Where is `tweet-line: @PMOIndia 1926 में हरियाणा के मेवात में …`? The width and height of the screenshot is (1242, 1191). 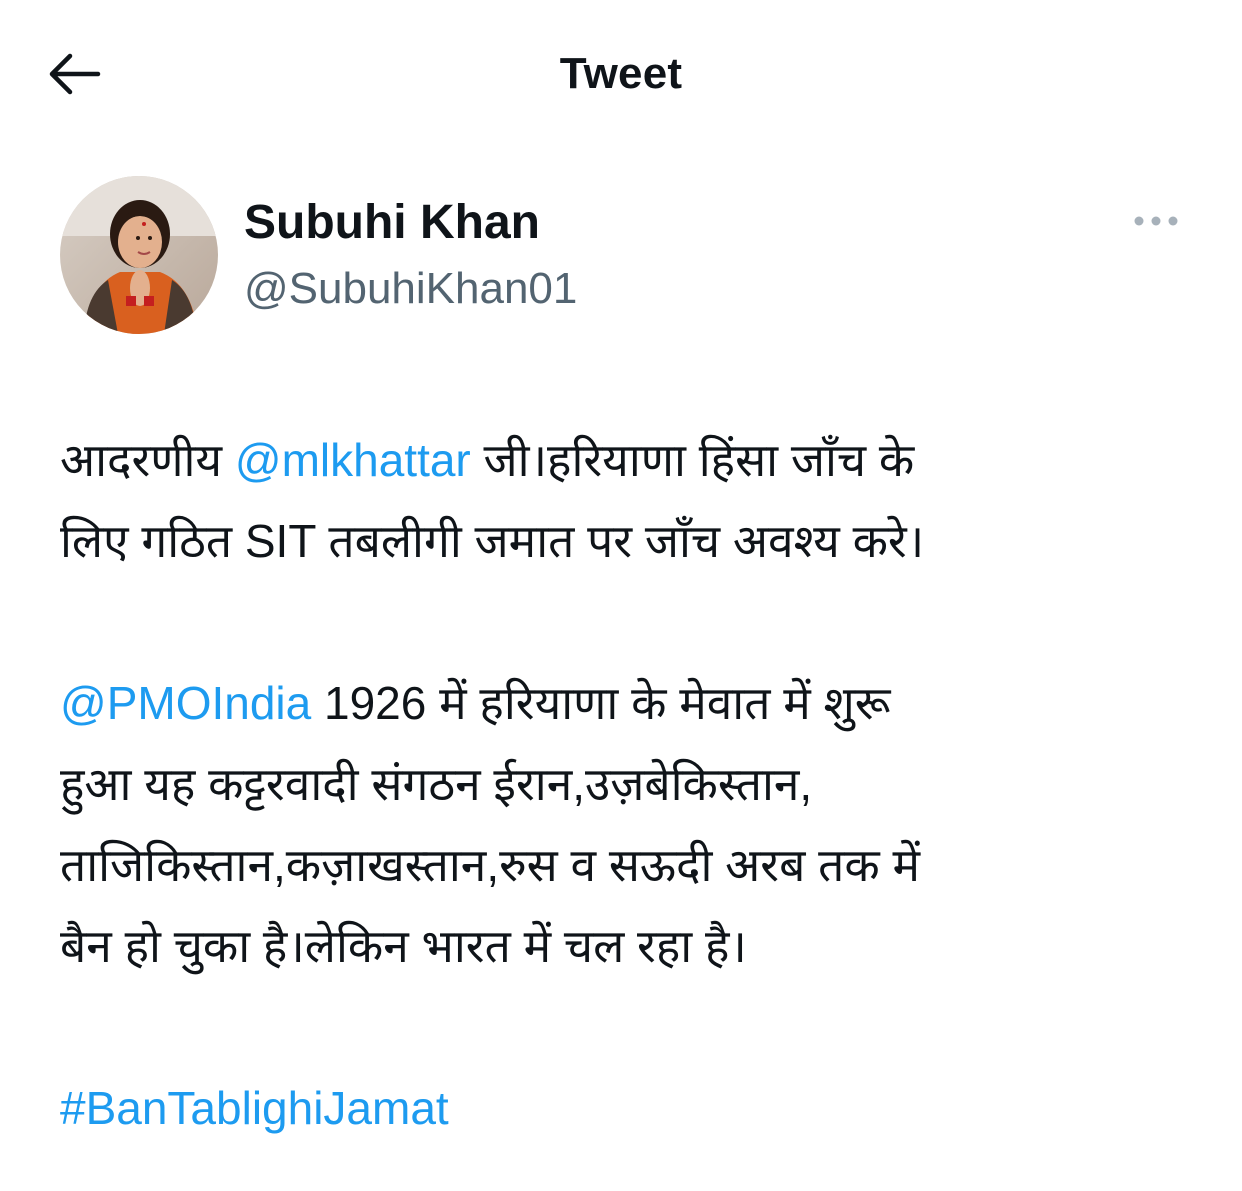 tweet-line: @PMOIndia 1926 में हरियाणा के मेवात में … is located at coordinates (475, 703).